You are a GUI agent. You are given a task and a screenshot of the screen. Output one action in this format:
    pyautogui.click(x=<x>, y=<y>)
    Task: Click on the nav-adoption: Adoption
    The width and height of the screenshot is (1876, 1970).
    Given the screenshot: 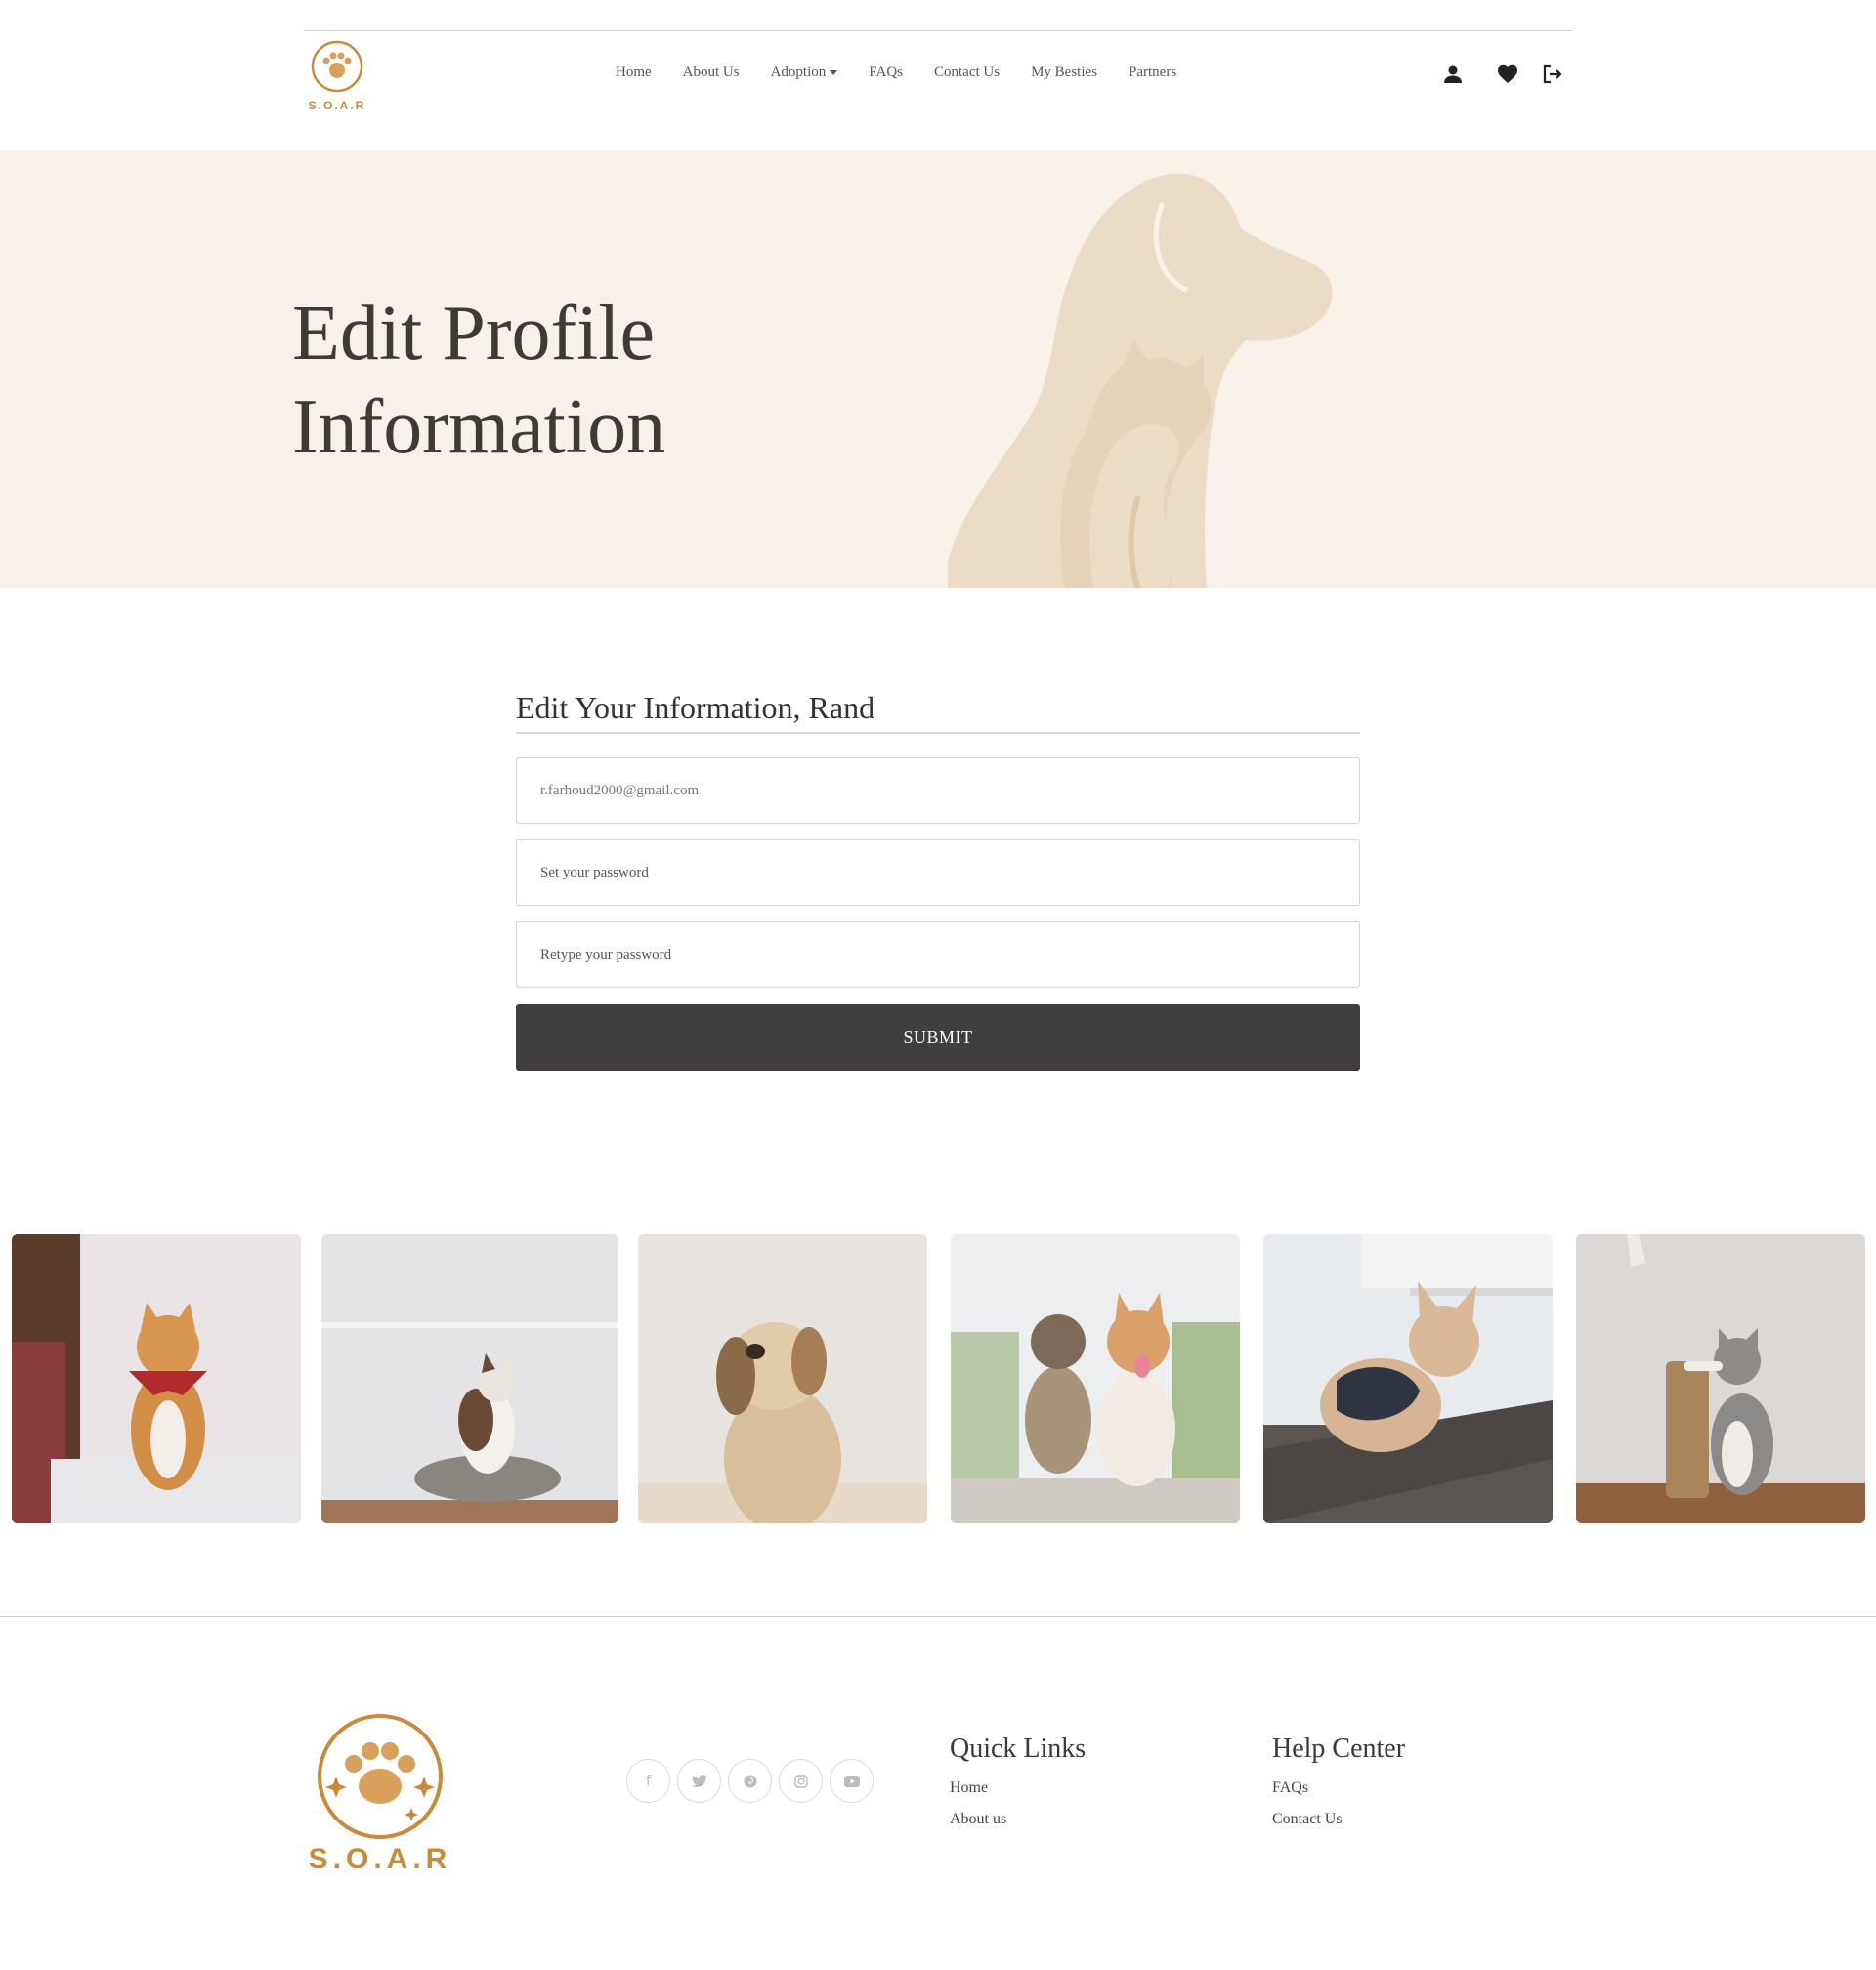 What is the action you would take?
    pyautogui.click(x=804, y=72)
    